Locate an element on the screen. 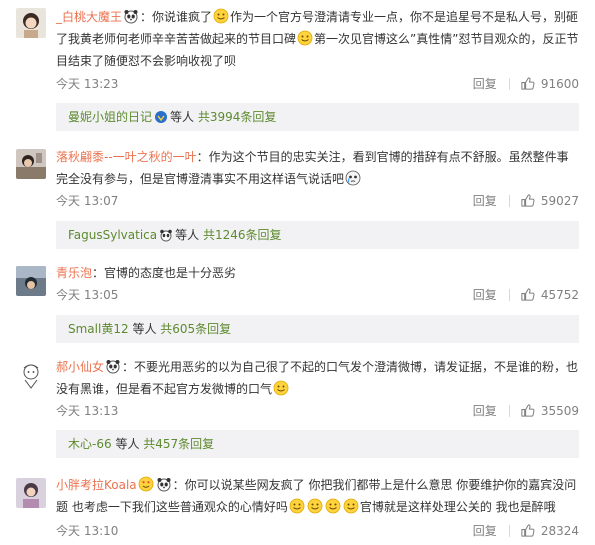 Image resolution: width=595 pixels, height=545 pixels. like-button: 28324 is located at coordinates (549, 530).